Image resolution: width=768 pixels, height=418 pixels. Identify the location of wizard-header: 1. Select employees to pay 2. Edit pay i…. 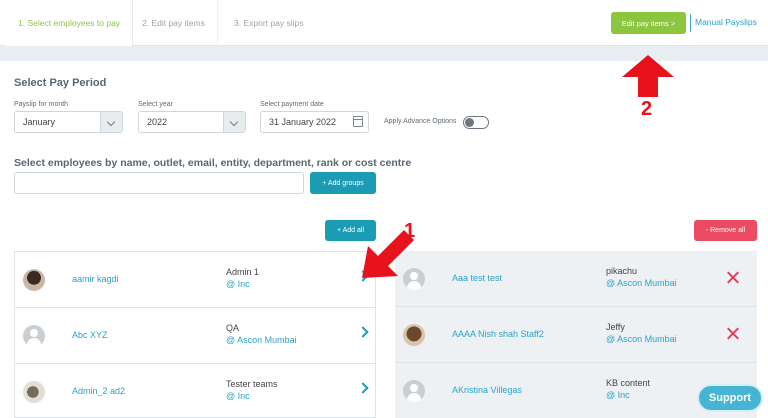
(384, 23).